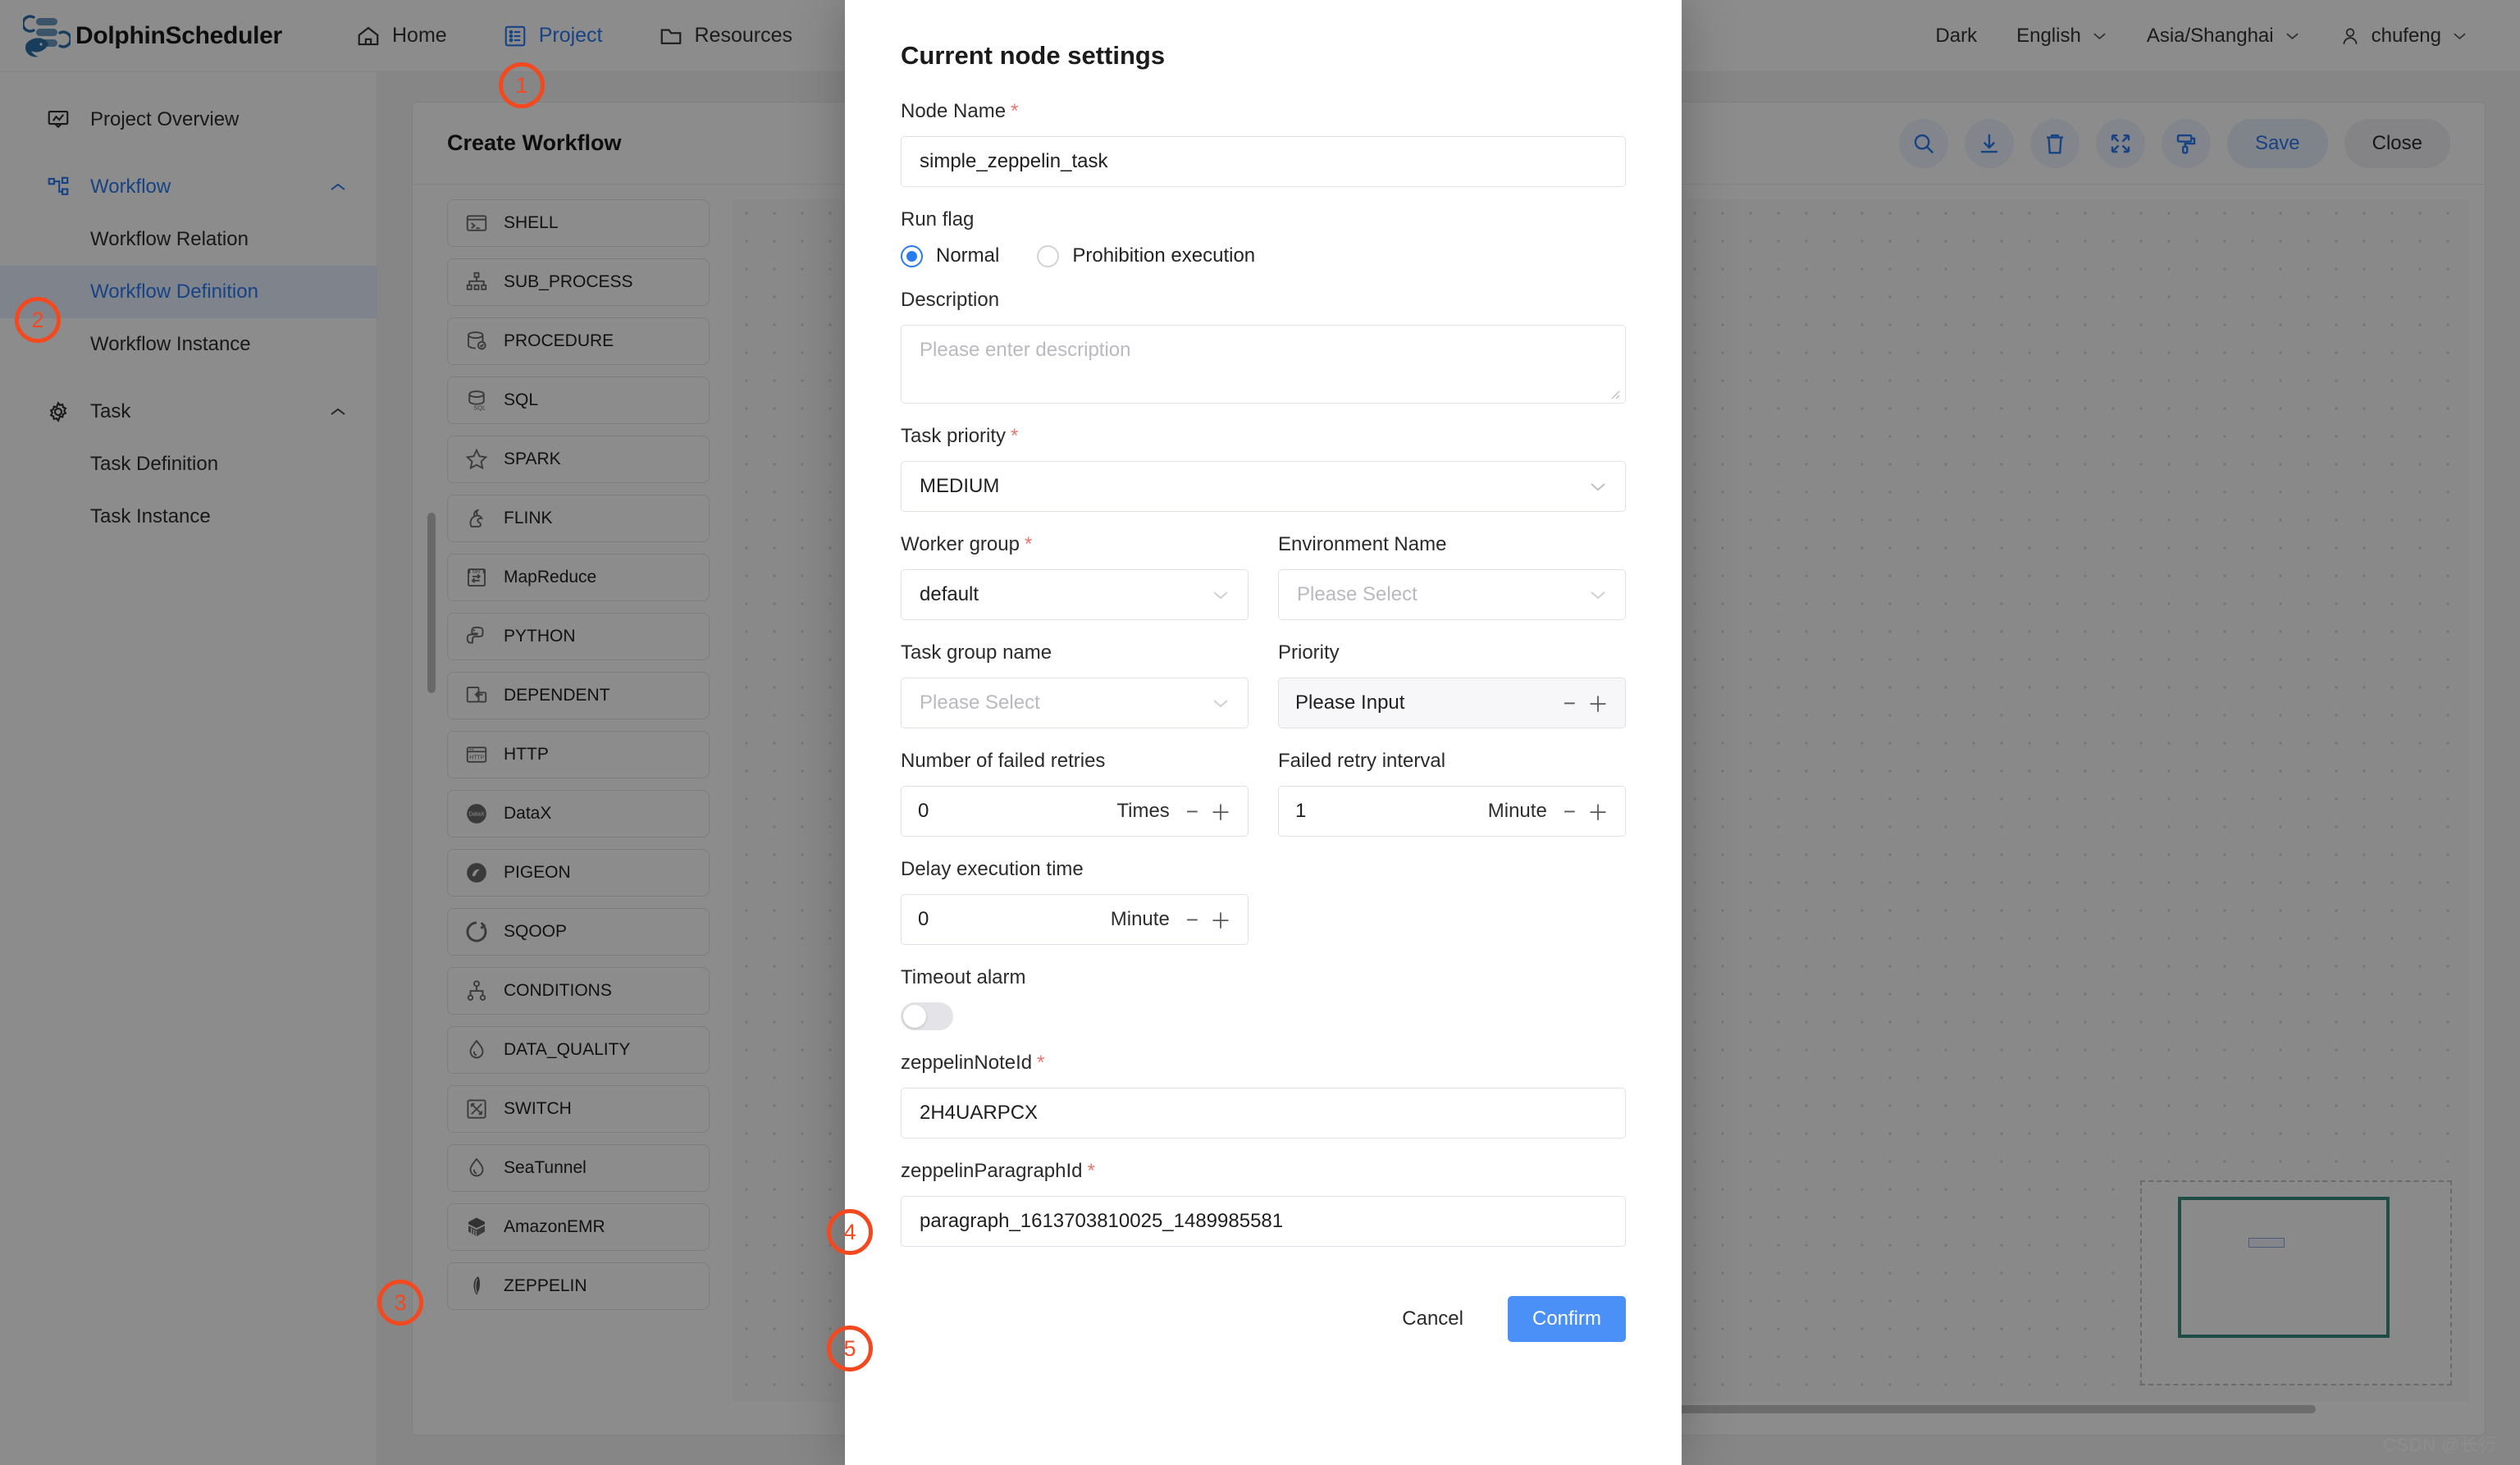 Image resolution: width=2520 pixels, height=1465 pixels. What do you see at coordinates (1452, 594) in the screenshot?
I see `environment-name-select: Please Select` at bounding box center [1452, 594].